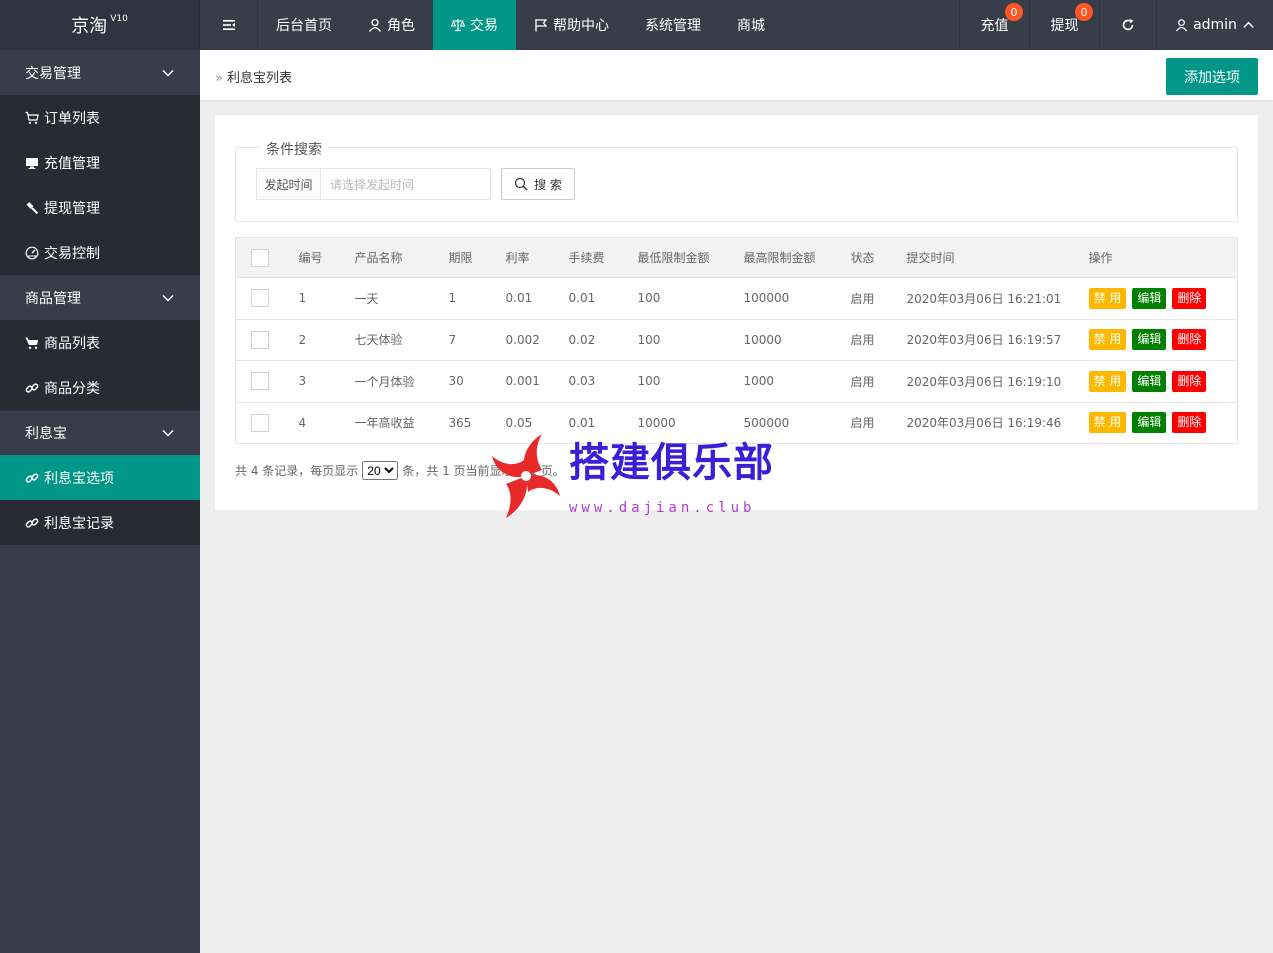  What do you see at coordinates (100, 297) in the screenshot?
I see `sidebar-group-goods: 商品管理` at bounding box center [100, 297].